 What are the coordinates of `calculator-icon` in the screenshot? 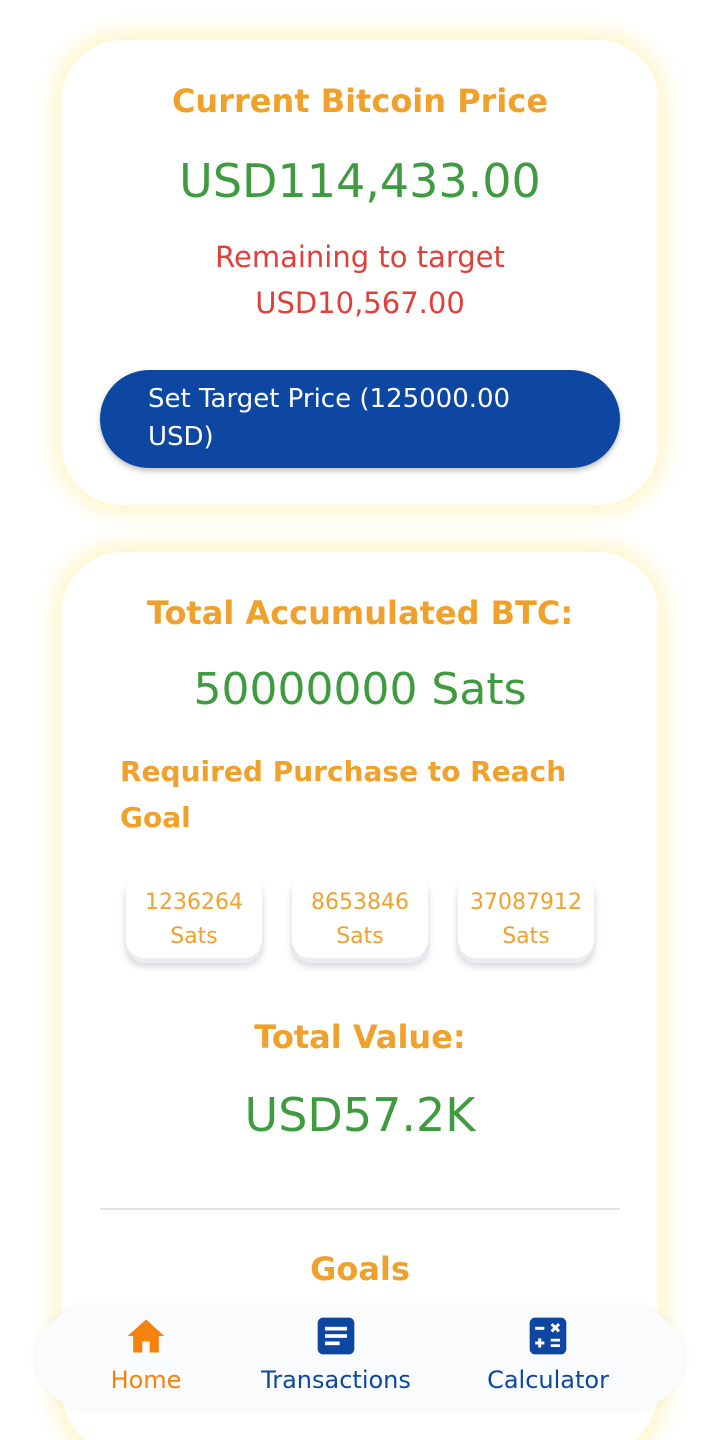 It's located at (548, 1336).